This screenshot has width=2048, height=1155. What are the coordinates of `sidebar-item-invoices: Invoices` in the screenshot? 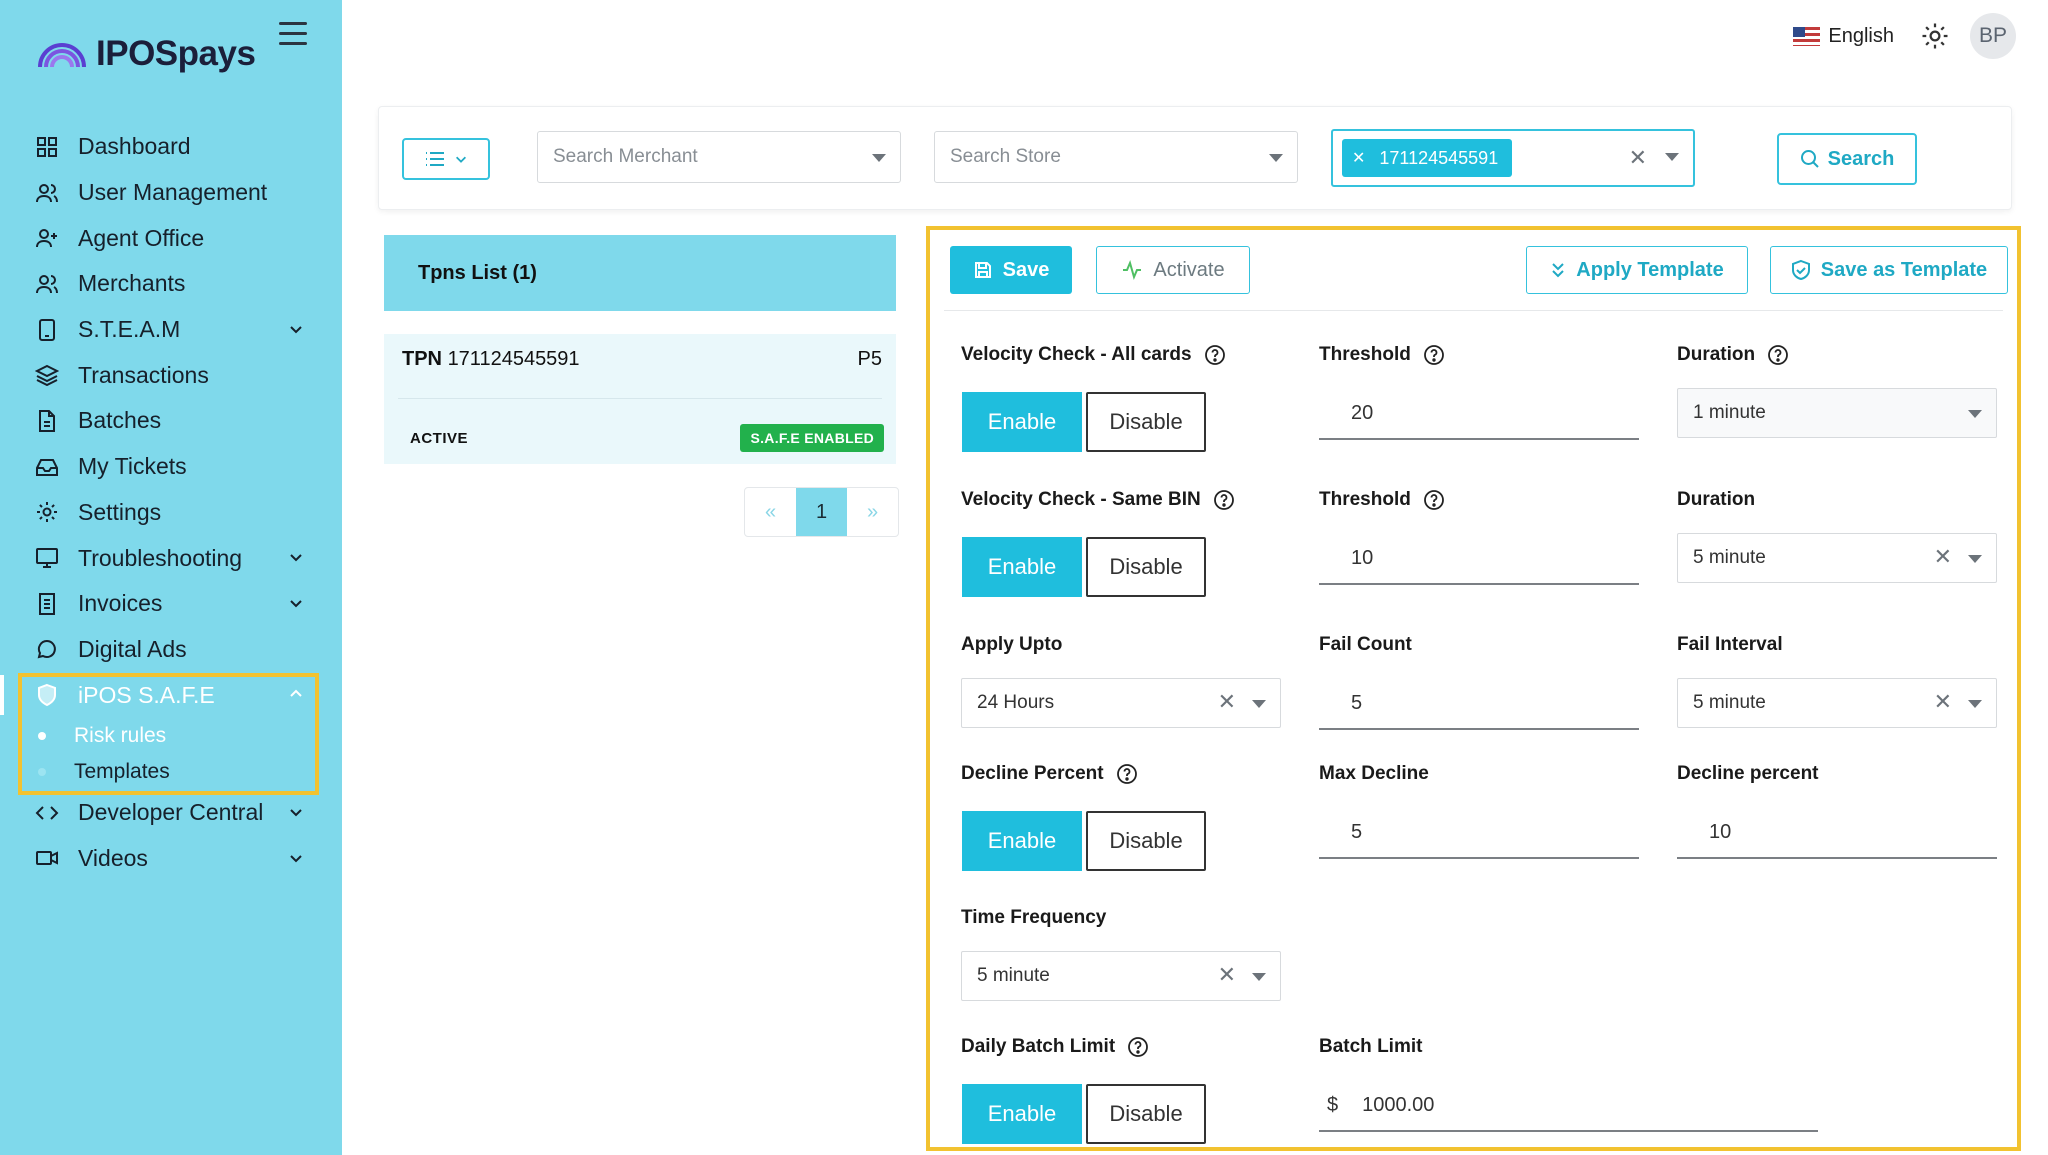 It's located at (171, 604).